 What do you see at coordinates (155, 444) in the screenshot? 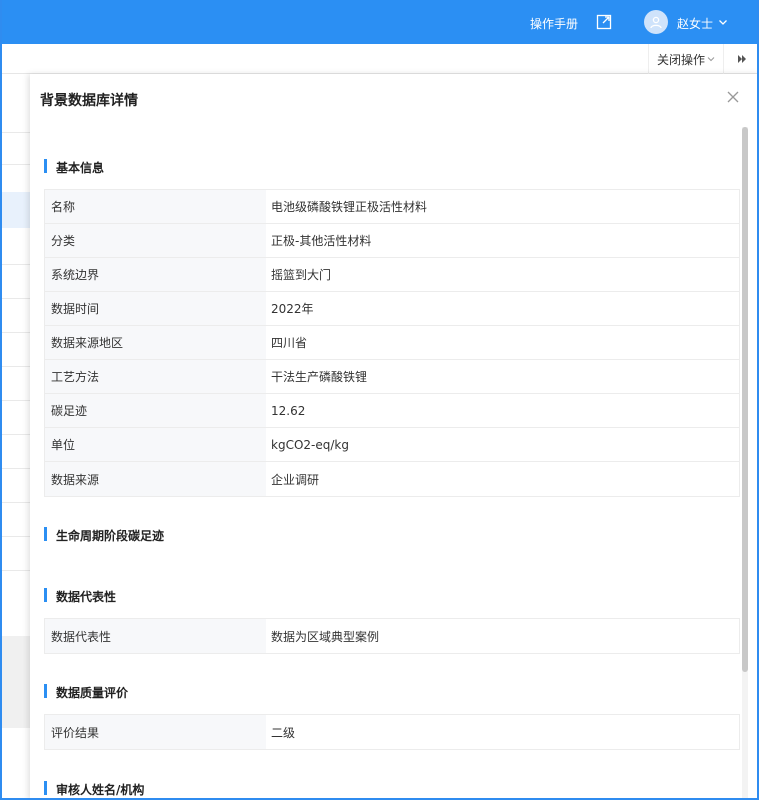
I see `row-key: 单位` at bounding box center [155, 444].